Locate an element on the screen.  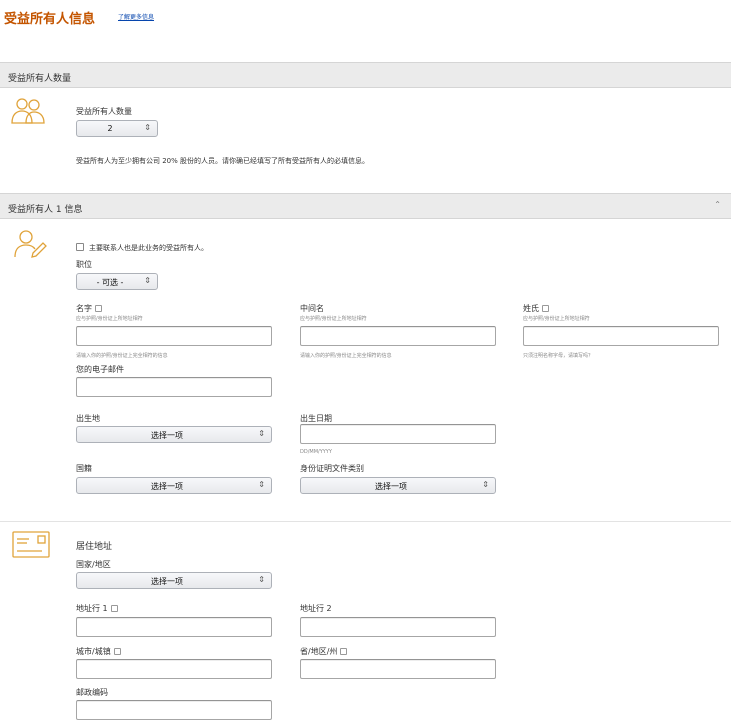
country-select: 选择一项 ⇕ is located at coordinates (174, 580).